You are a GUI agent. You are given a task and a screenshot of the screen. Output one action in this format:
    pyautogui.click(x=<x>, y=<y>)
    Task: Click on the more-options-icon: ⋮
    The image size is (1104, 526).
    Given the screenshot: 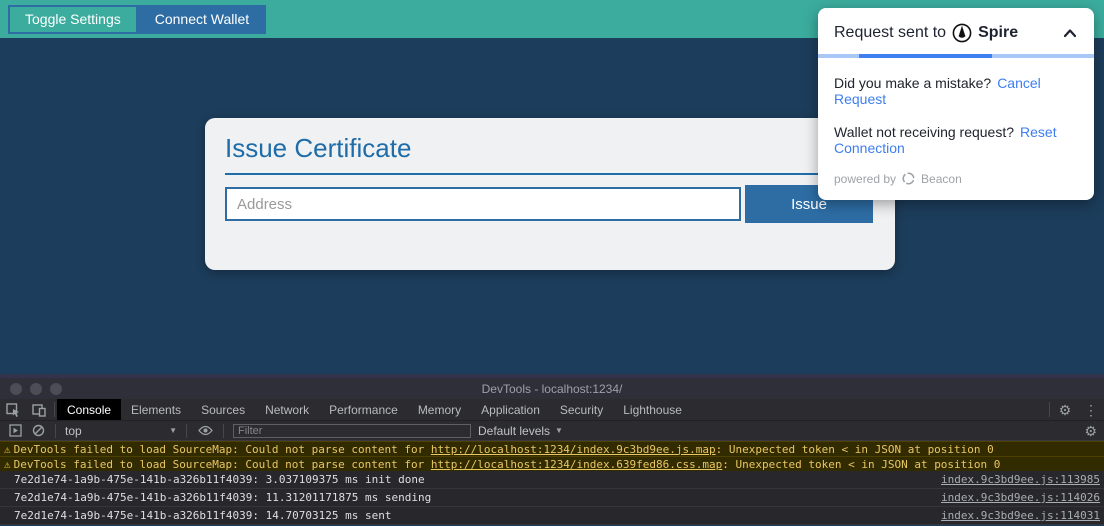 What is the action you would take?
    pyautogui.click(x=1091, y=409)
    